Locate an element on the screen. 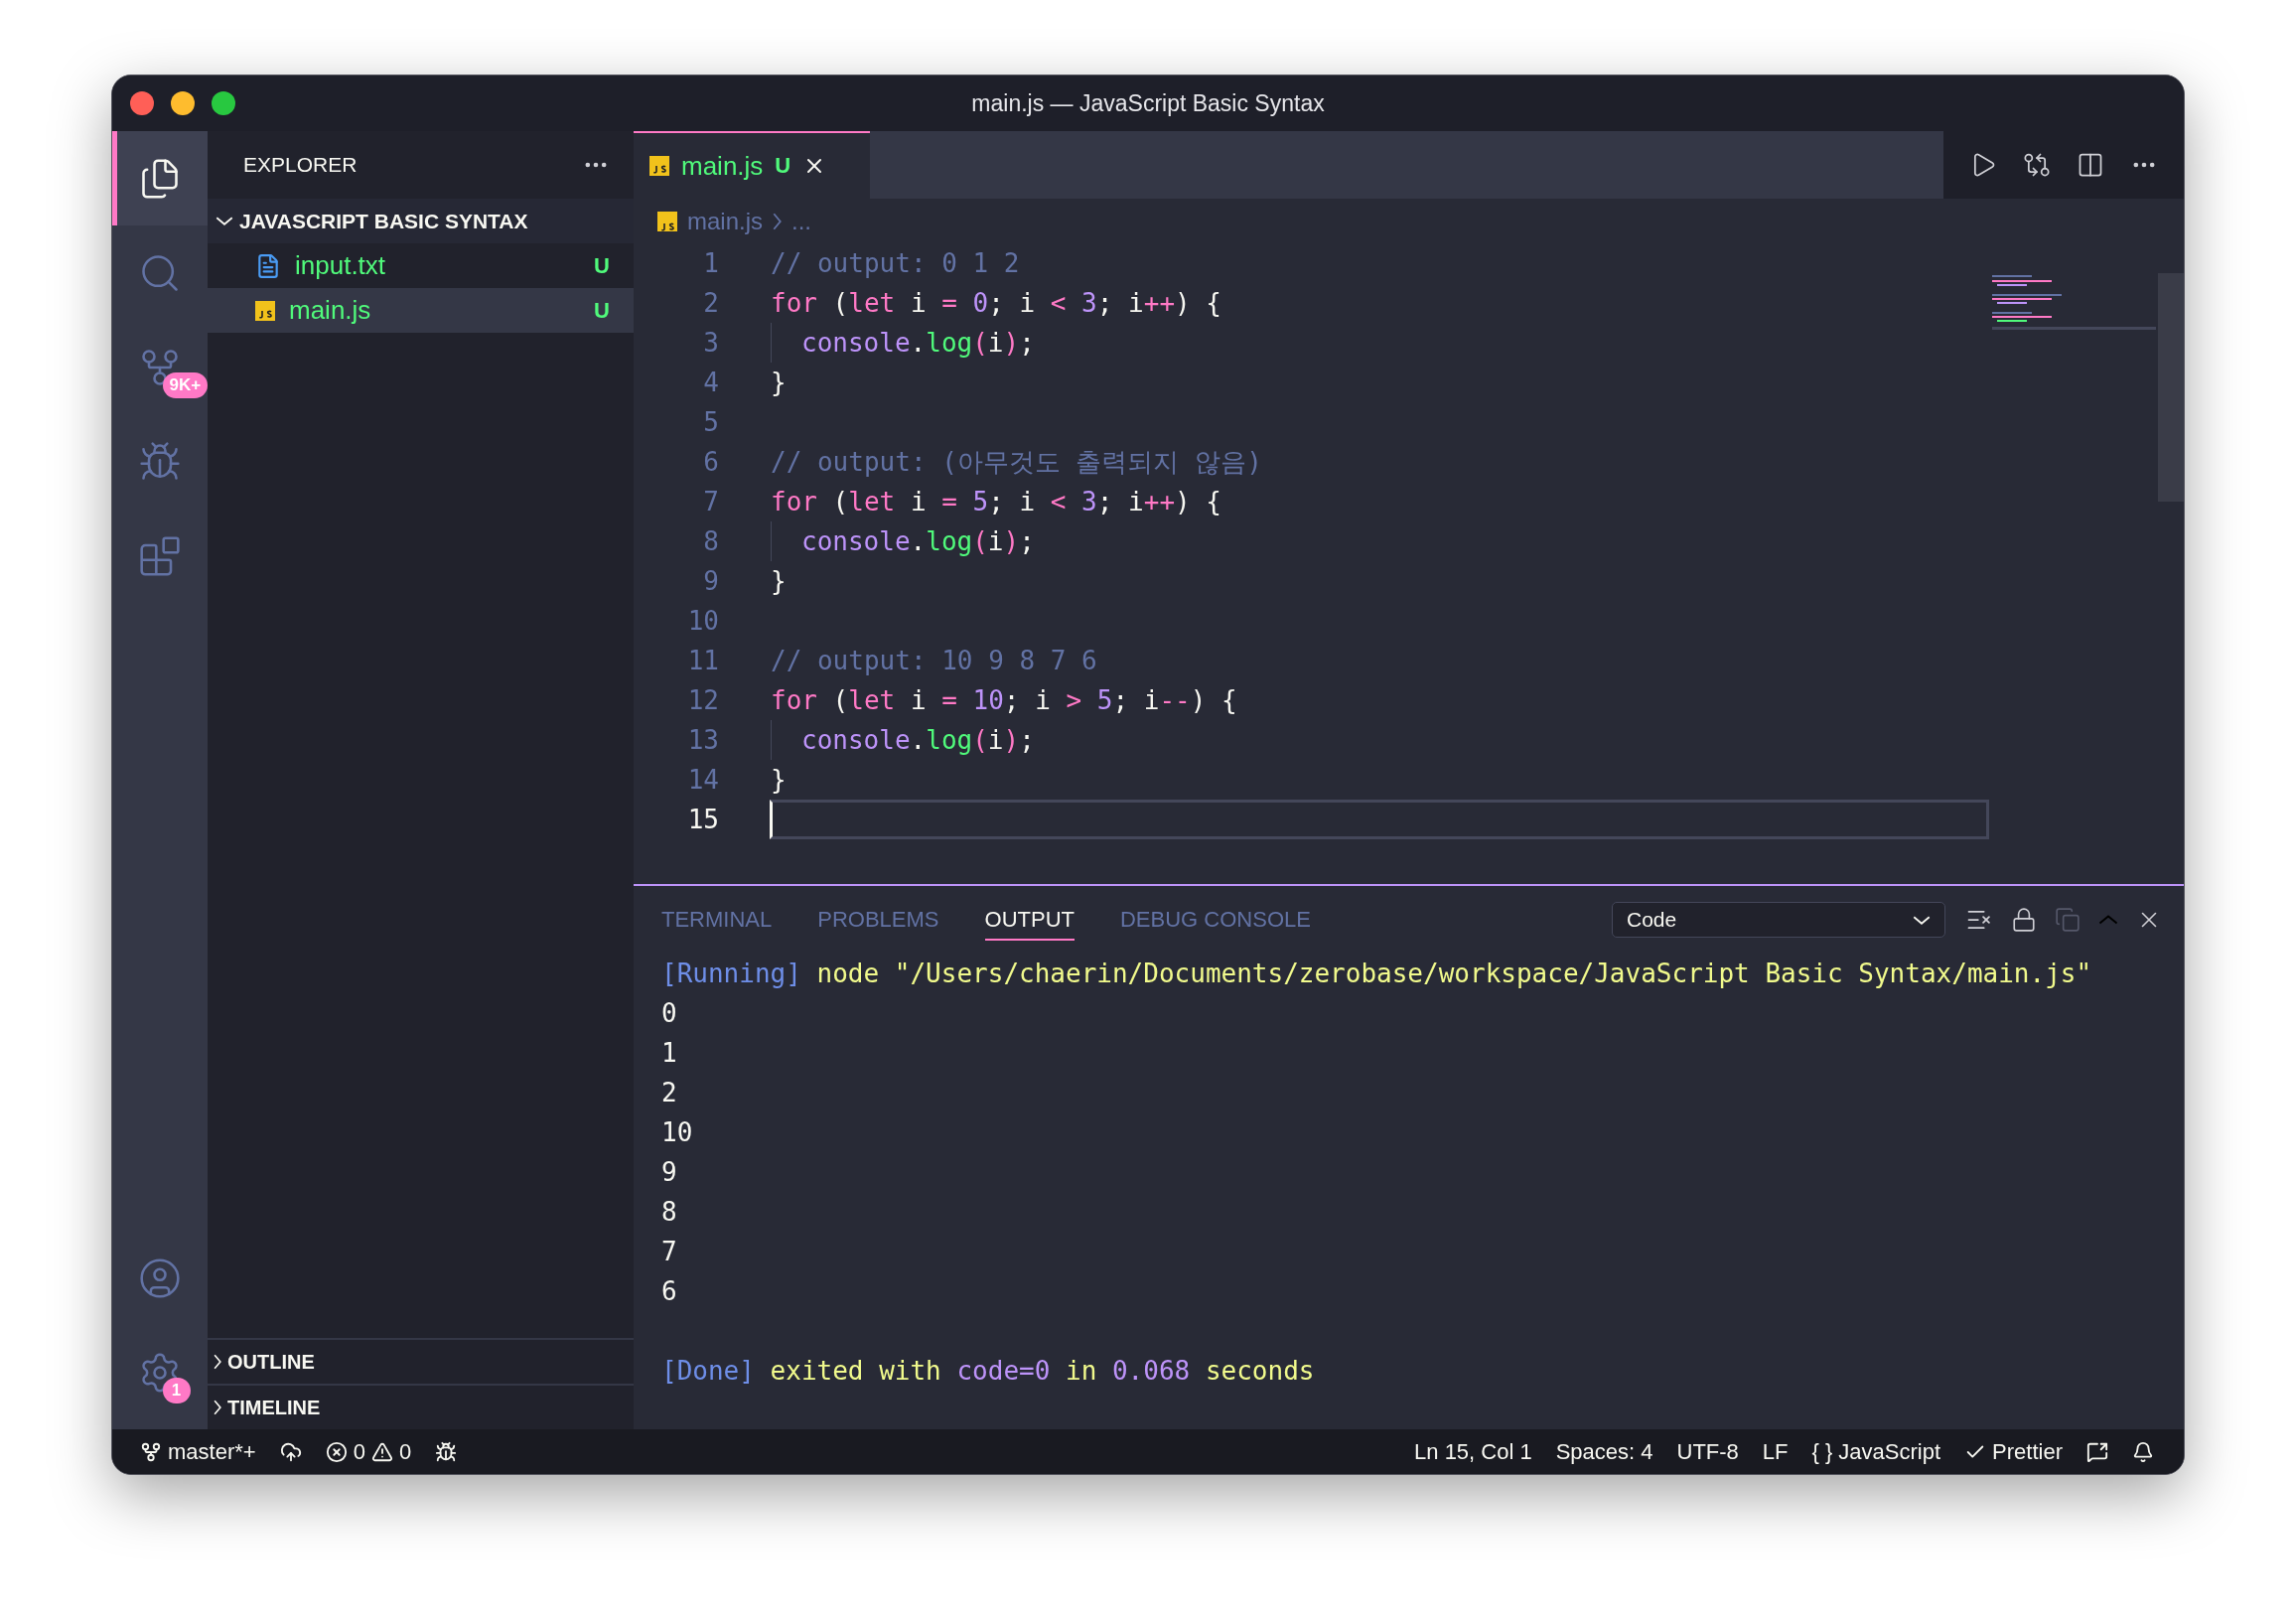  file-row: main.js U is located at coordinates (421, 310).